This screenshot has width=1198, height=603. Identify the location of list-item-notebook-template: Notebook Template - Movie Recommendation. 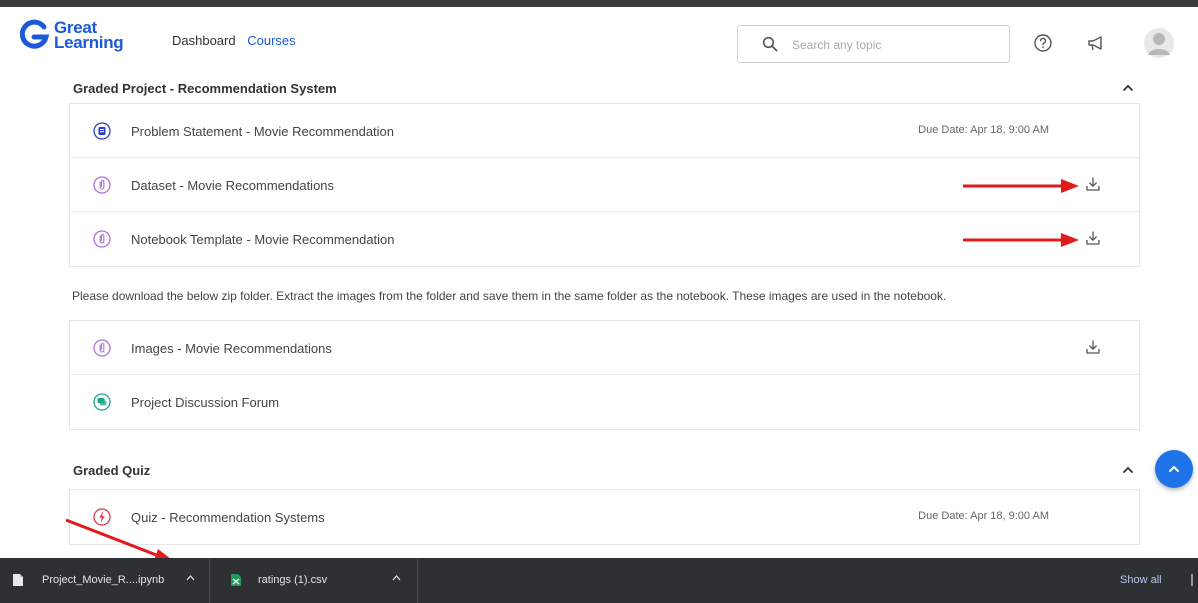
(604, 239).